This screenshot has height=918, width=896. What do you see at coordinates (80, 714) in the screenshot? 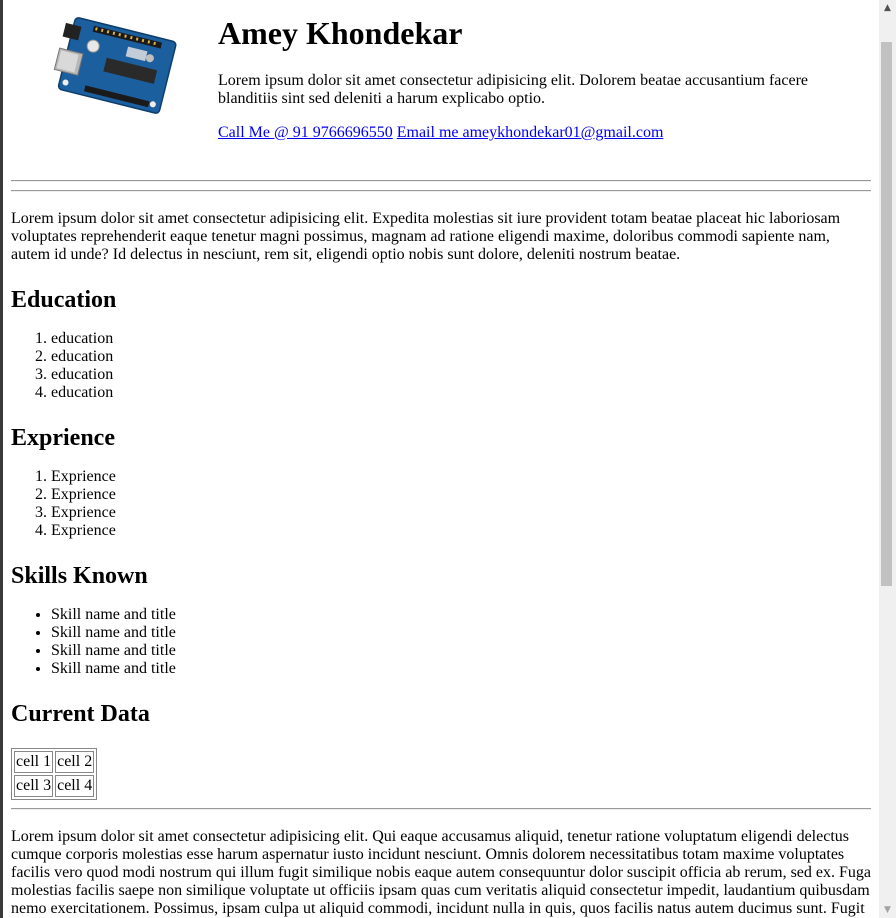
I see `current-data-heading: Current Data` at bounding box center [80, 714].